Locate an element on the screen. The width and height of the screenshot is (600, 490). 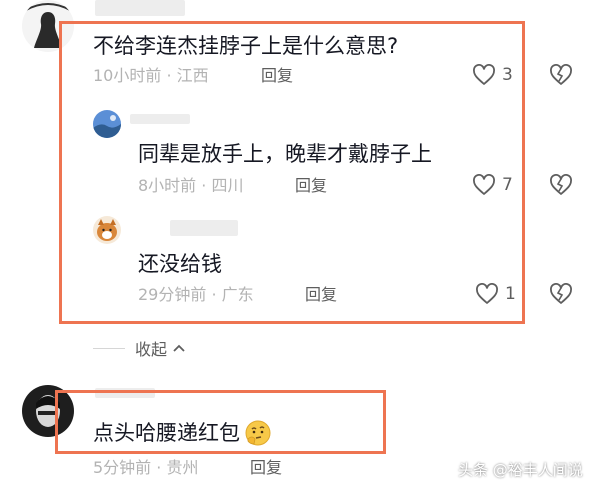
thinking-emoji-icon is located at coordinates (258, 433).